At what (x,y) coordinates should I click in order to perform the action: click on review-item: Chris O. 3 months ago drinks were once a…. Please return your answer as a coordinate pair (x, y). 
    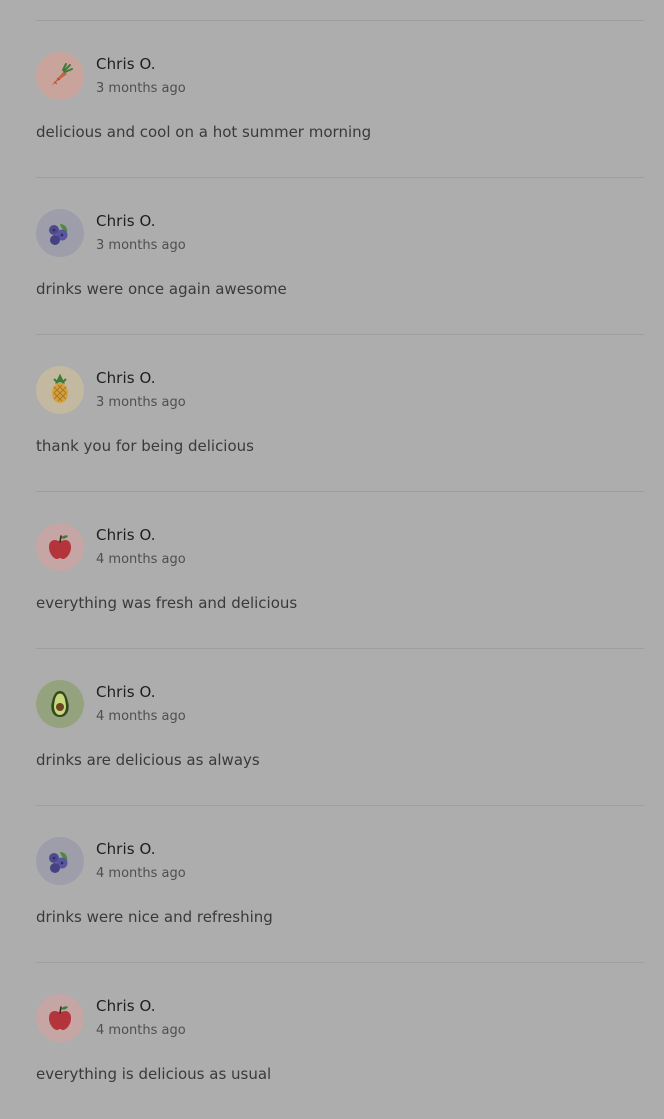
    Looking at the image, I should click on (340, 256).